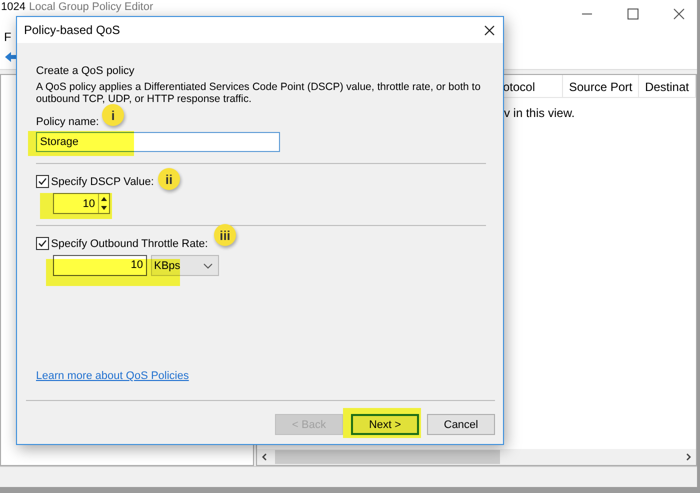  Describe the element at coordinates (72, 30) in the screenshot. I see `dialog-title: Policy-based QoS` at that location.